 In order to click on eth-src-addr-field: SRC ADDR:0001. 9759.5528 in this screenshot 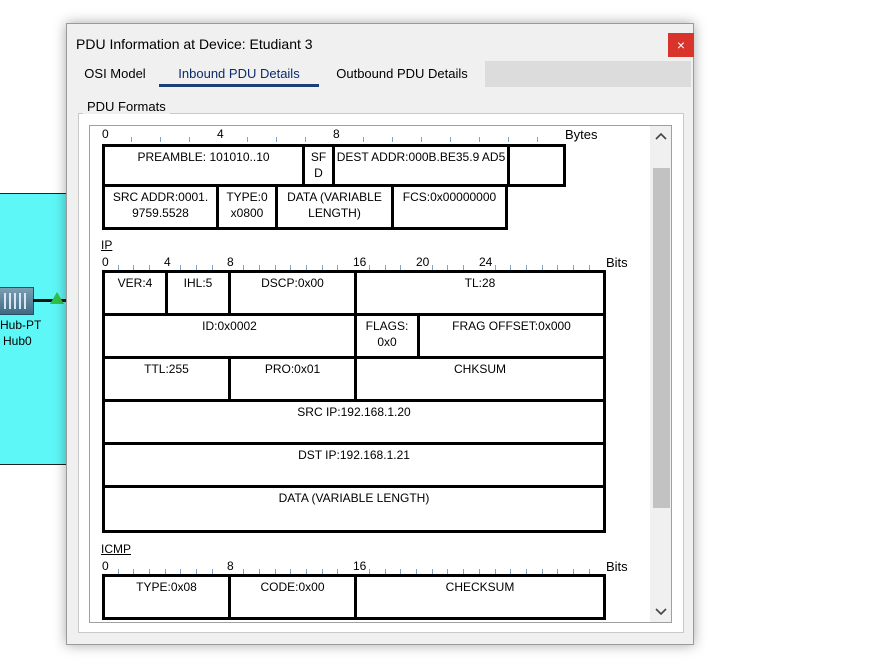, I will do `click(160, 207)`.